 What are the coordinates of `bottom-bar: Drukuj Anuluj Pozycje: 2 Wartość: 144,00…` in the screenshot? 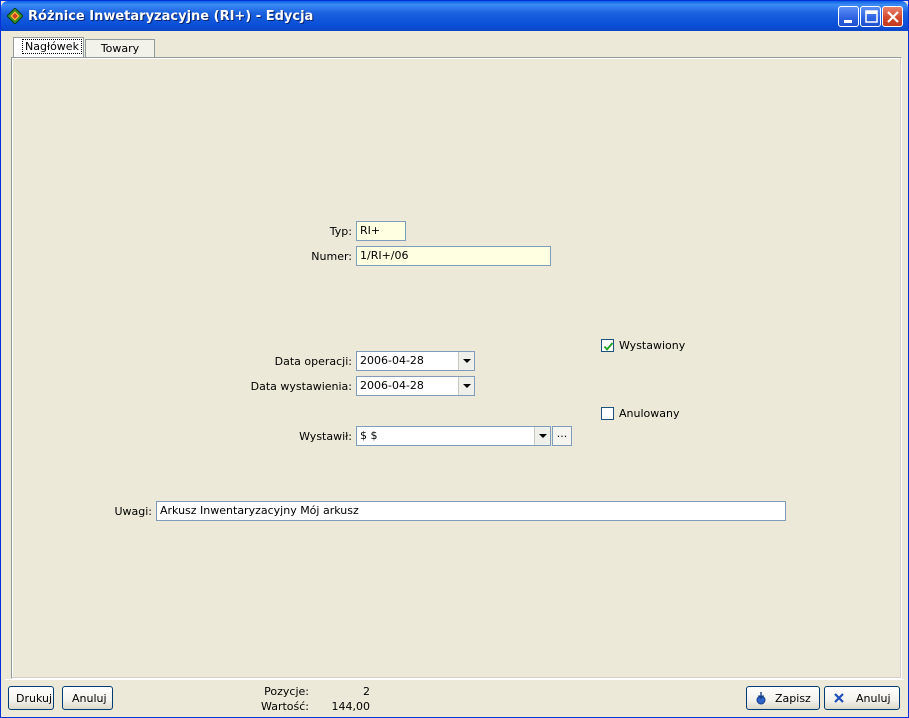 It's located at (454, 697).